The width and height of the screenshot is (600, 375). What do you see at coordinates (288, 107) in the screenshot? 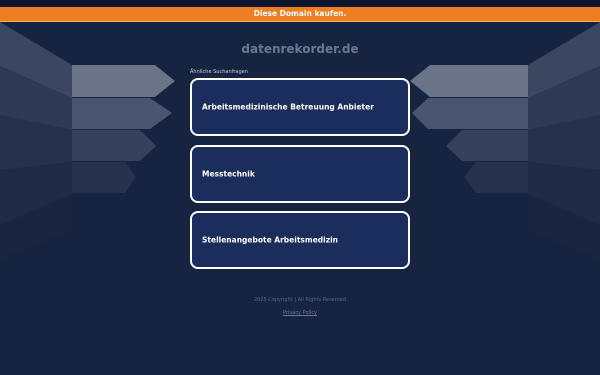
I see `related-link-label: Arbeitsmedizinische Betreuung Anbieter` at bounding box center [288, 107].